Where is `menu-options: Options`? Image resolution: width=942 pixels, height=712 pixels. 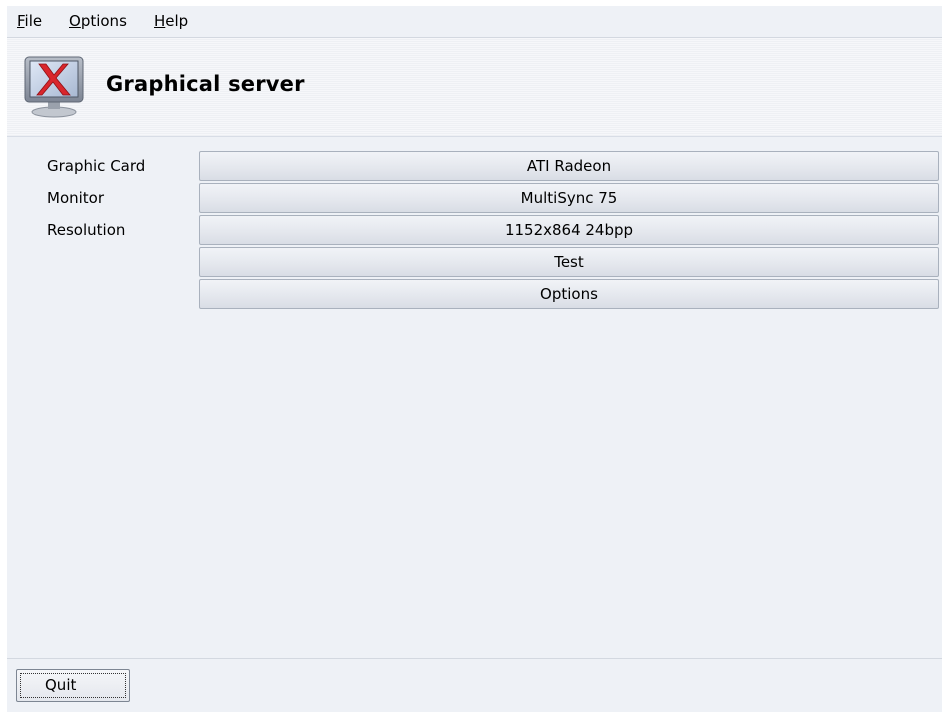
menu-options: Options is located at coordinates (98, 21).